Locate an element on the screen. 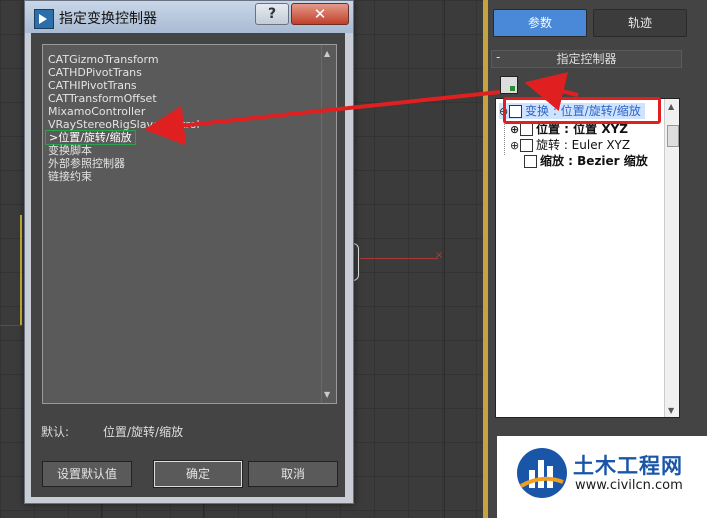 Image resolution: width=707 pixels, height=518 pixels. list-item: 变换脚本 is located at coordinates (70, 150).